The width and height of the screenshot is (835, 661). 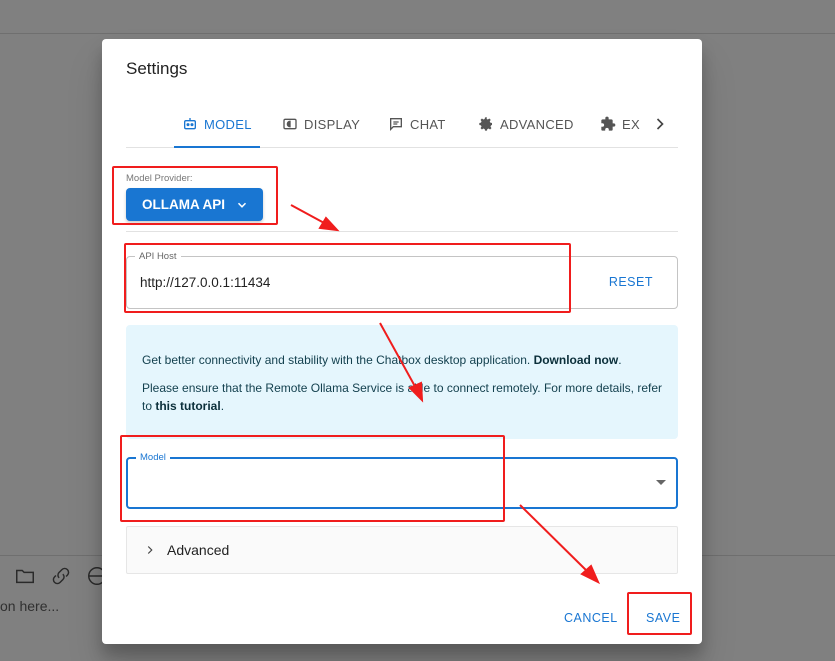 I want to click on settings-tabs: MODEL DISPLAY CHAT ADVANCED EX, so click(x=402, y=124).